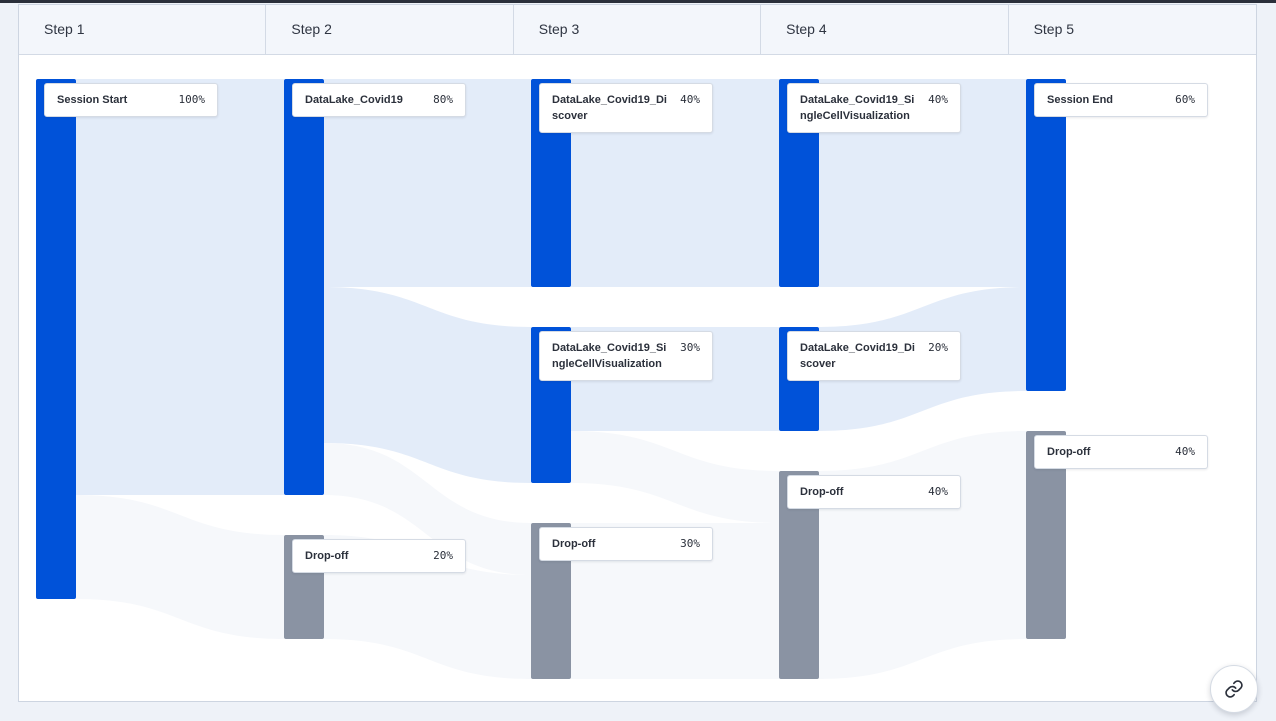 This screenshot has height=721, width=1276. What do you see at coordinates (675, 477) in the screenshot?
I see `flow-link-s3_single-to-s4_drop` at bounding box center [675, 477].